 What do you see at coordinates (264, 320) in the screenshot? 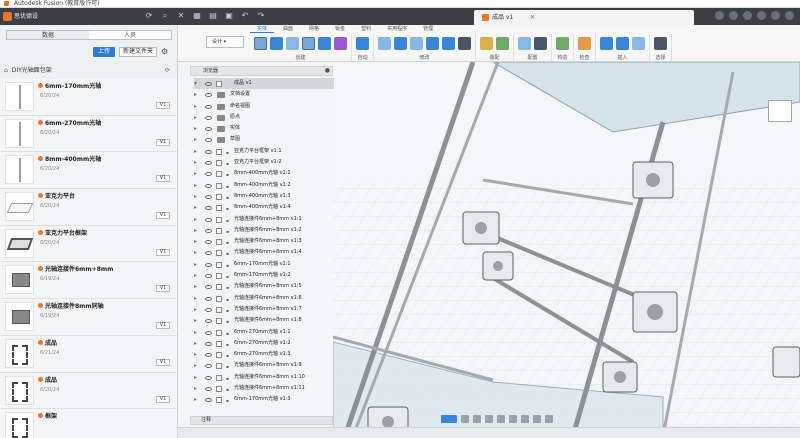
I see `browser-component-row: ▸ ⚭ 光轴连接件6mm+8mm v1:8` at bounding box center [264, 320].